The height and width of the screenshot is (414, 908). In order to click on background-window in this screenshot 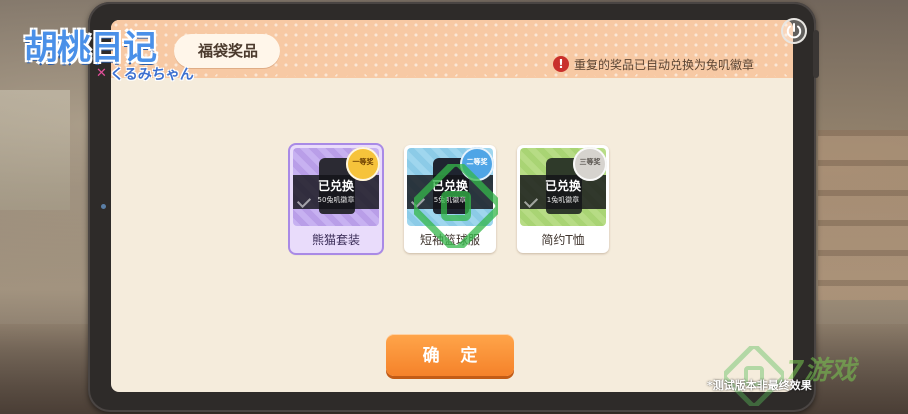, I will do `click(35, 150)`.